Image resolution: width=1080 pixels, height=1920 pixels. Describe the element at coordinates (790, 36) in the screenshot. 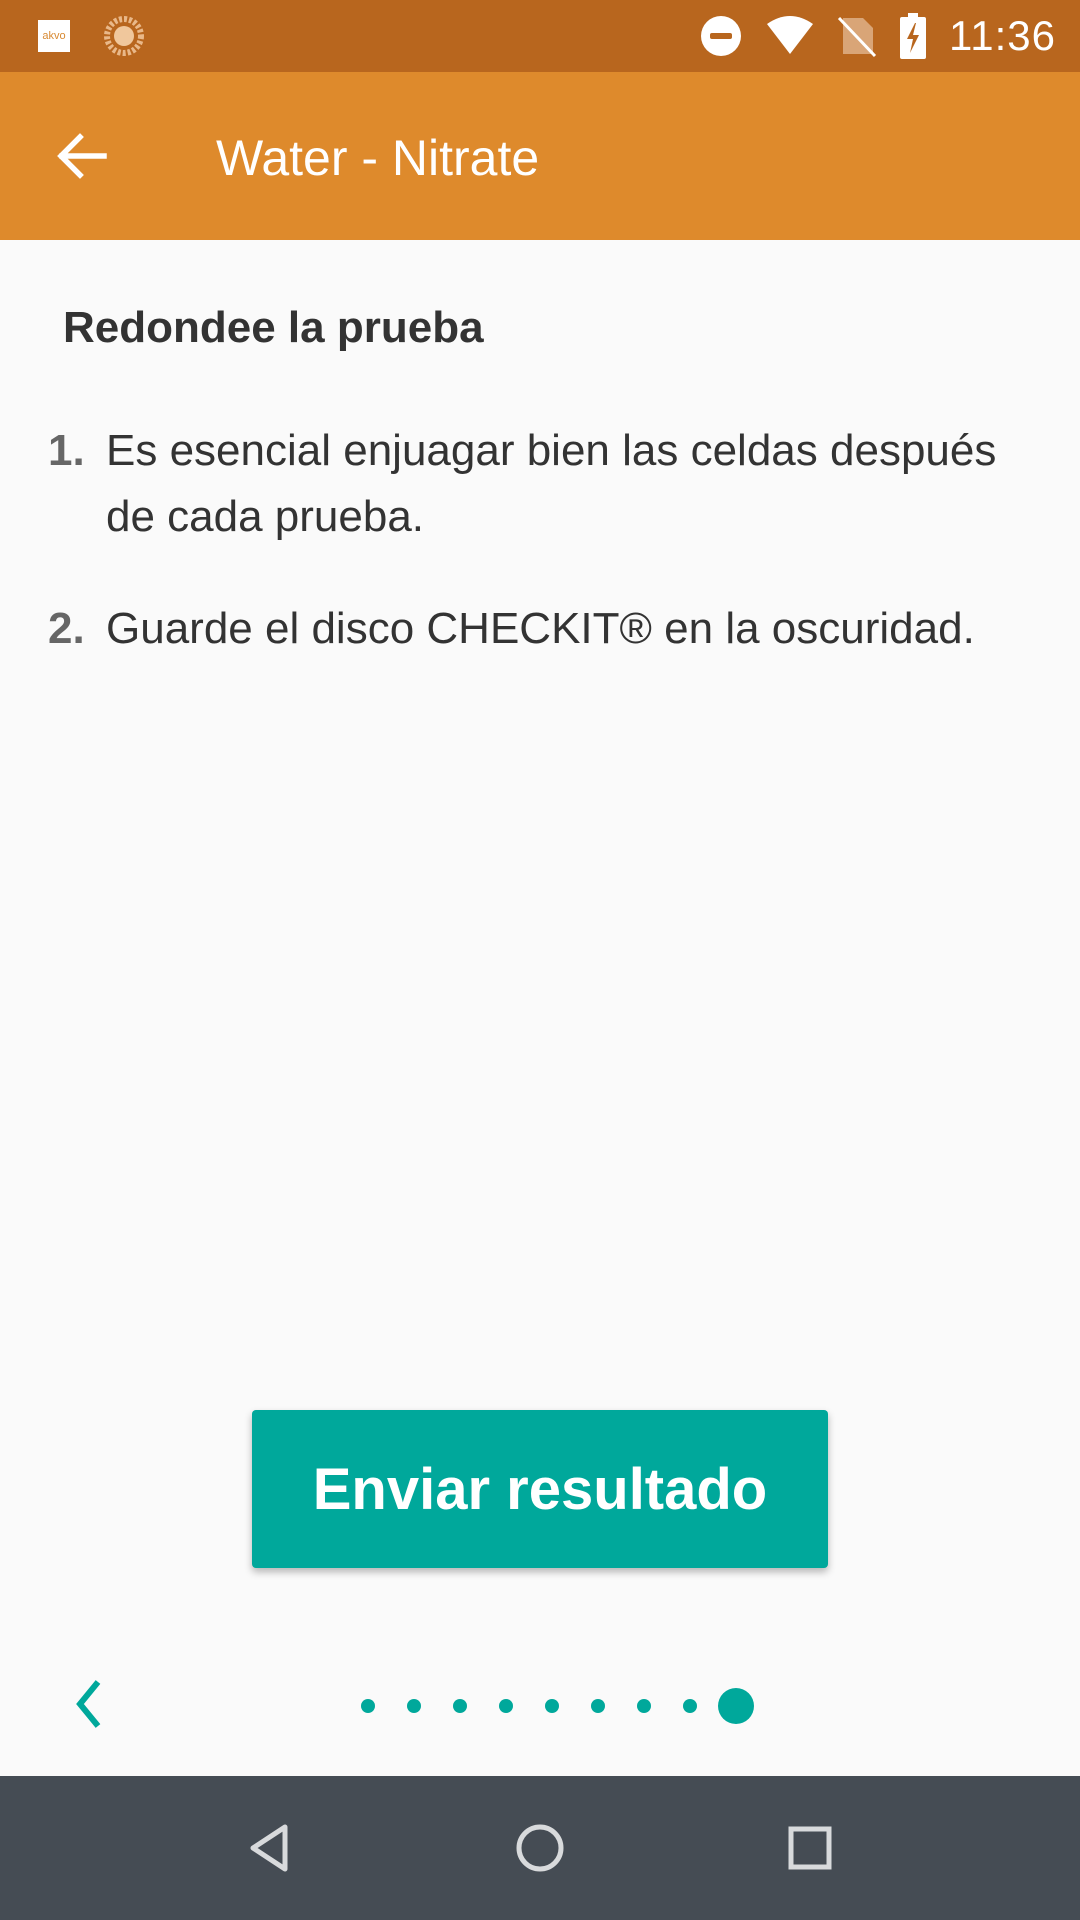

I see `wifi-icon` at that location.